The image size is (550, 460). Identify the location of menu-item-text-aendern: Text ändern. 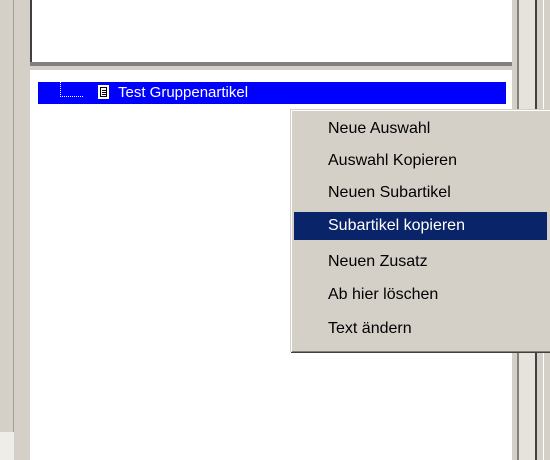
(420, 329).